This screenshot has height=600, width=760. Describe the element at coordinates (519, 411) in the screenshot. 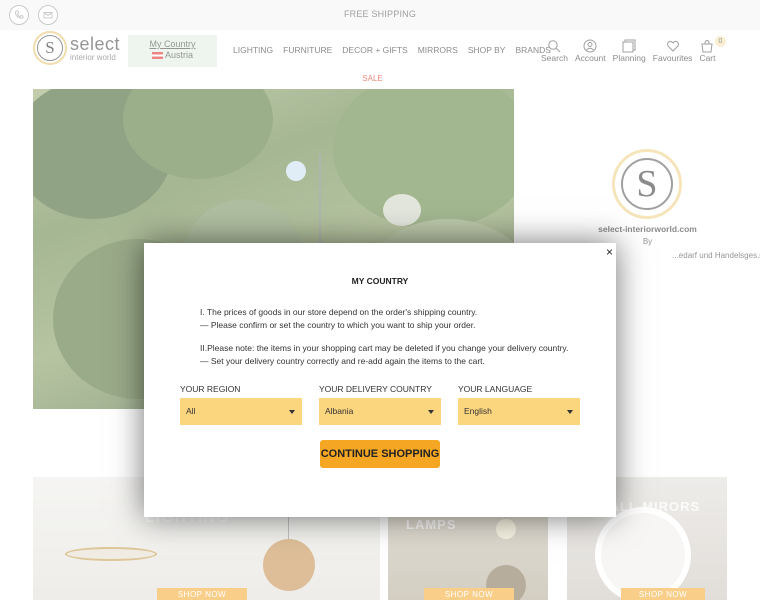

I see `language-select: English` at that location.